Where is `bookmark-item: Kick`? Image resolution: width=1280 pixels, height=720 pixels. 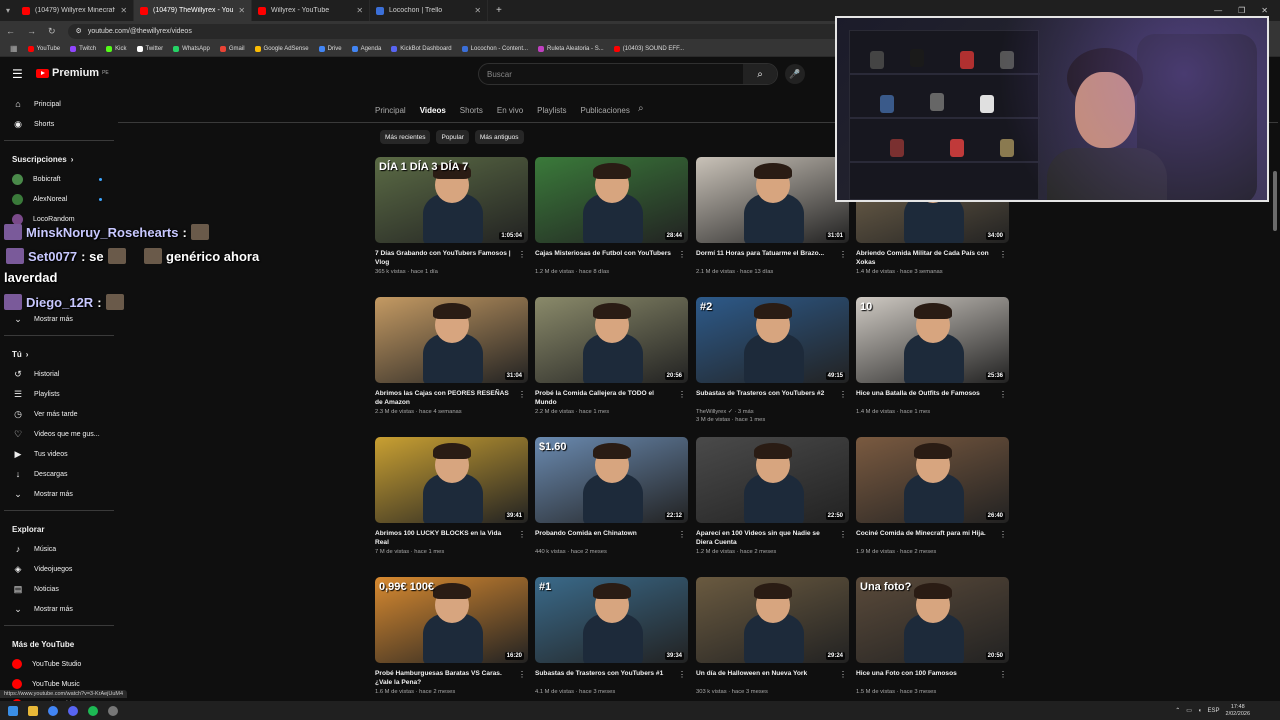 bookmark-item: Kick is located at coordinates (116, 48).